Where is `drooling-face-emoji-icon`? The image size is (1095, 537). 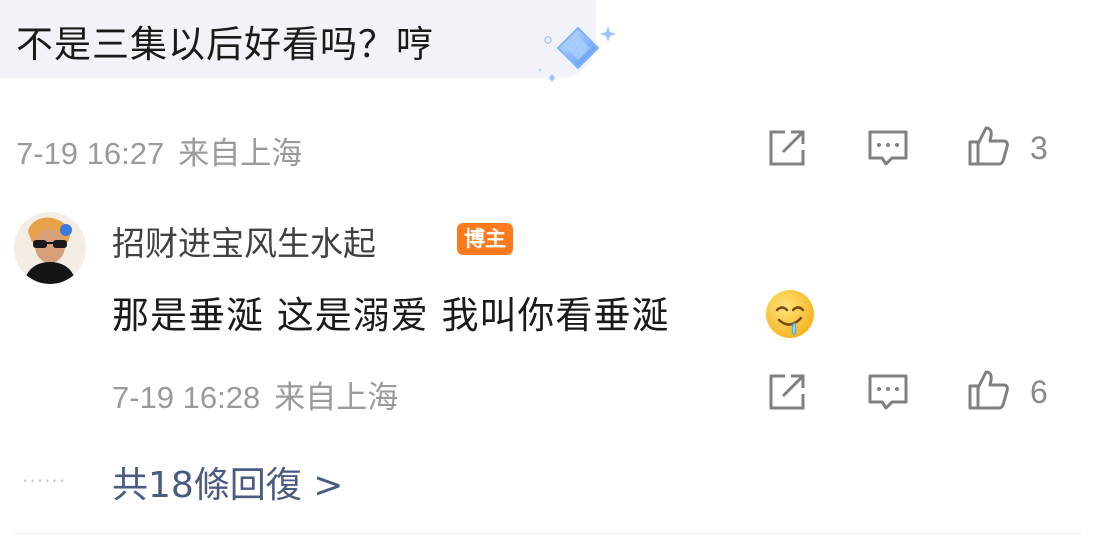
drooling-face-emoji-icon is located at coordinates (790, 314).